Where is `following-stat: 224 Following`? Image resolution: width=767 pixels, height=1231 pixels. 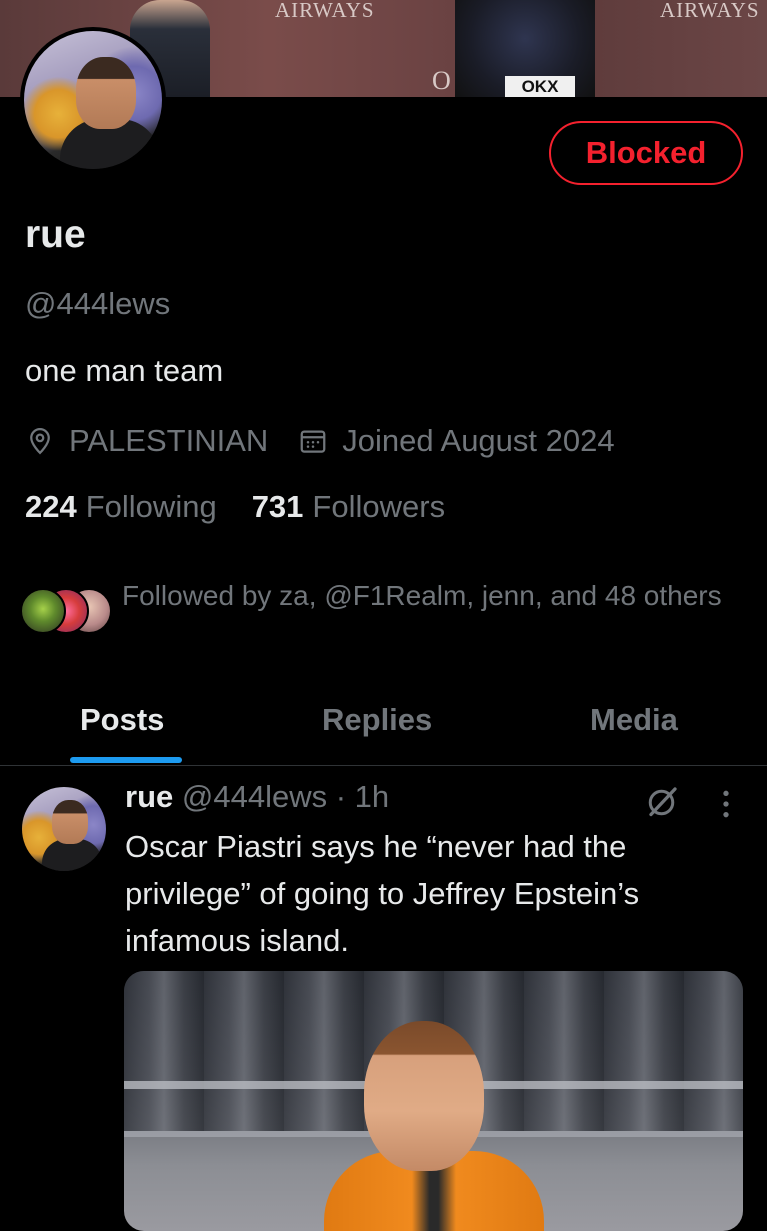 following-stat: 224 Following is located at coordinates (121, 507).